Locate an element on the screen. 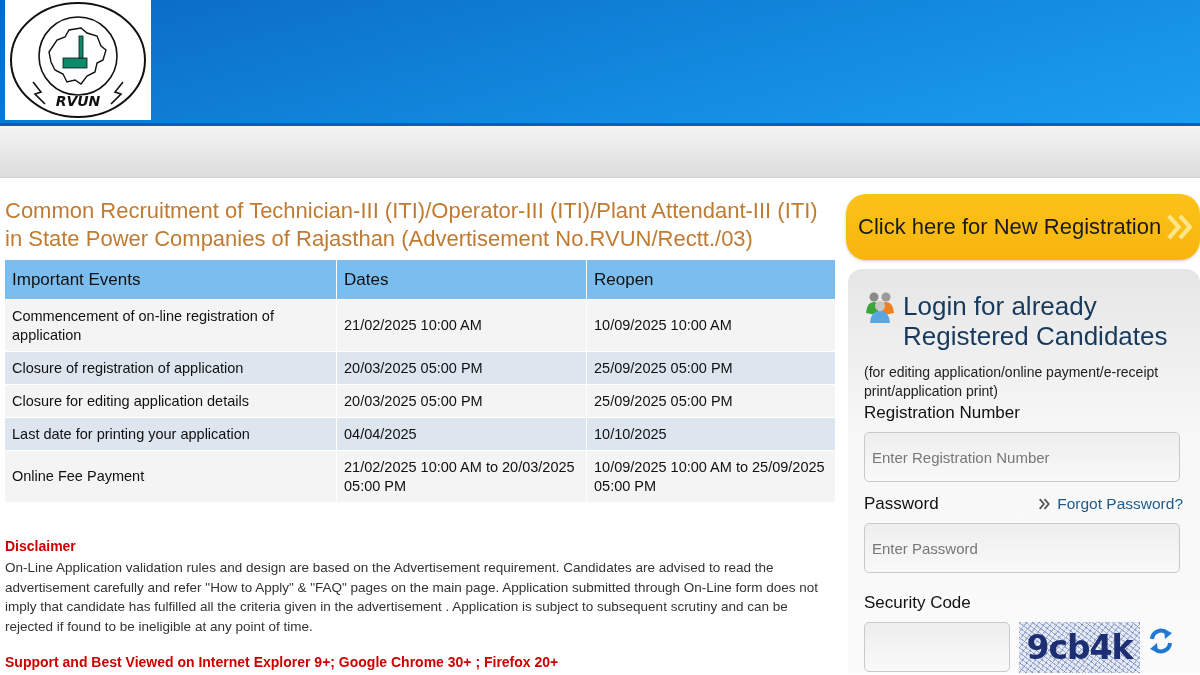  table-cell: Closure for editing application details is located at coordinates (170, 401).